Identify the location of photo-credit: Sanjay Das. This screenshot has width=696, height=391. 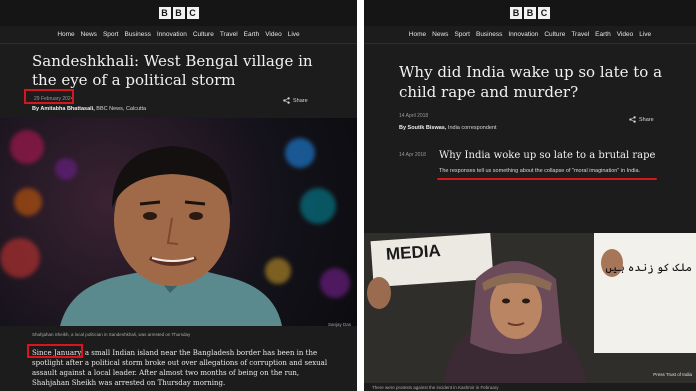
(340, 324).